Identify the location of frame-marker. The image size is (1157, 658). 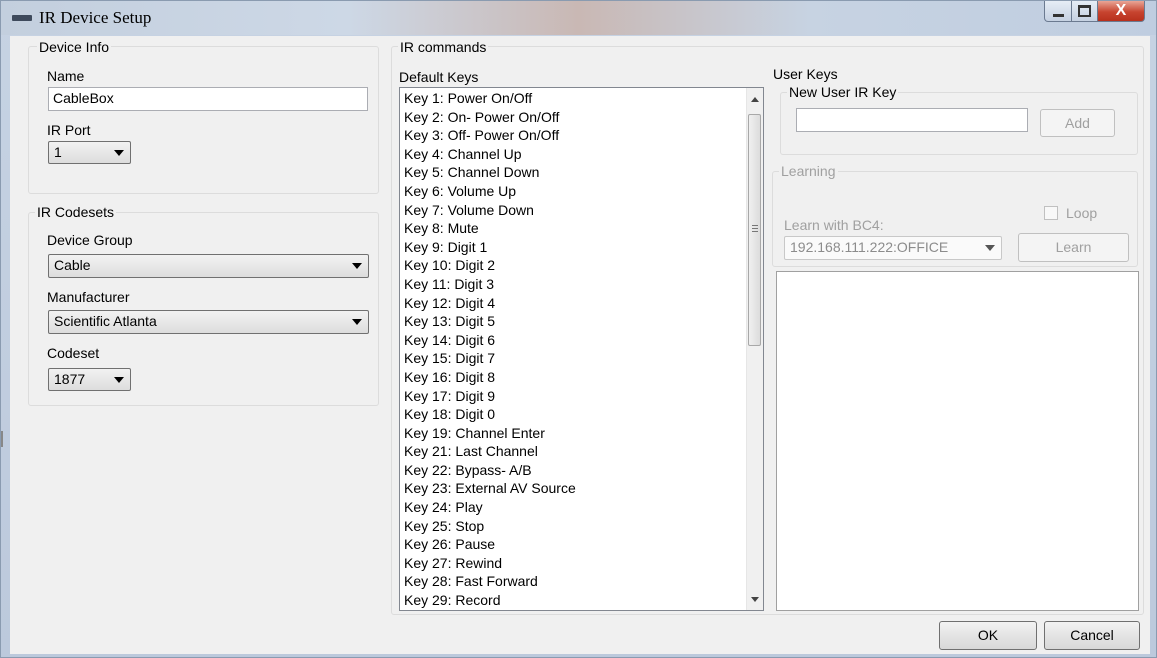
(2, 439).